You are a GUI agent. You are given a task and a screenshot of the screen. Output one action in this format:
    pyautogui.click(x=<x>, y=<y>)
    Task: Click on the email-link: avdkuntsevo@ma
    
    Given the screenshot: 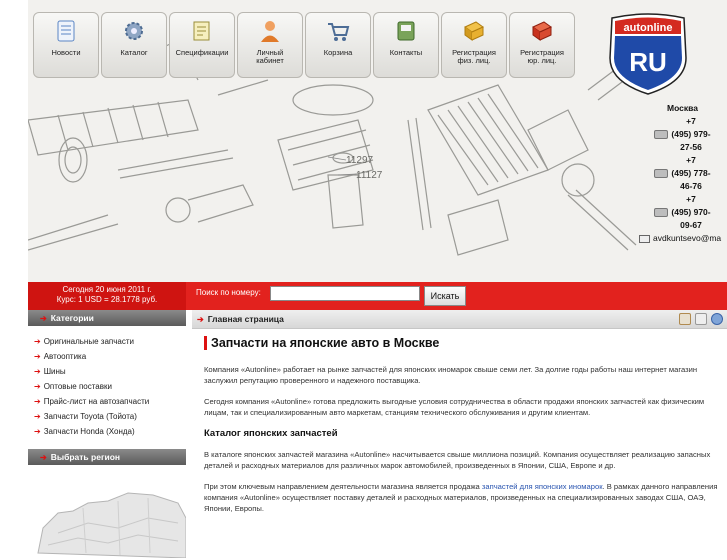 What is the action you would take?
    pyautogui.click(x=687, y=238)
    